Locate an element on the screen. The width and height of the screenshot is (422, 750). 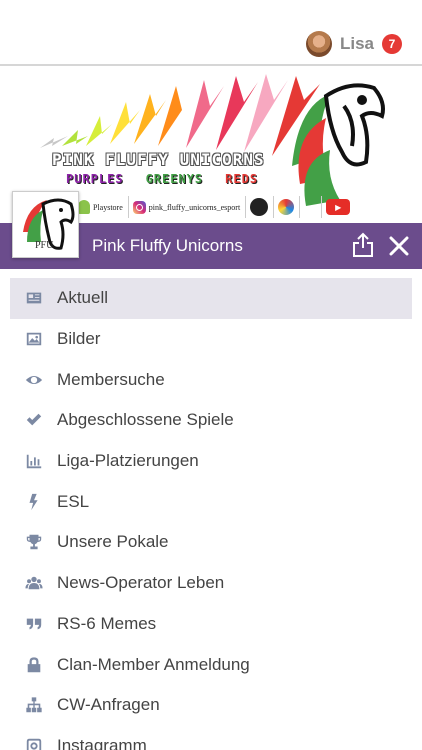
nav-title: Pink Fluffy Unicorns is located at coordinates (167, 245).